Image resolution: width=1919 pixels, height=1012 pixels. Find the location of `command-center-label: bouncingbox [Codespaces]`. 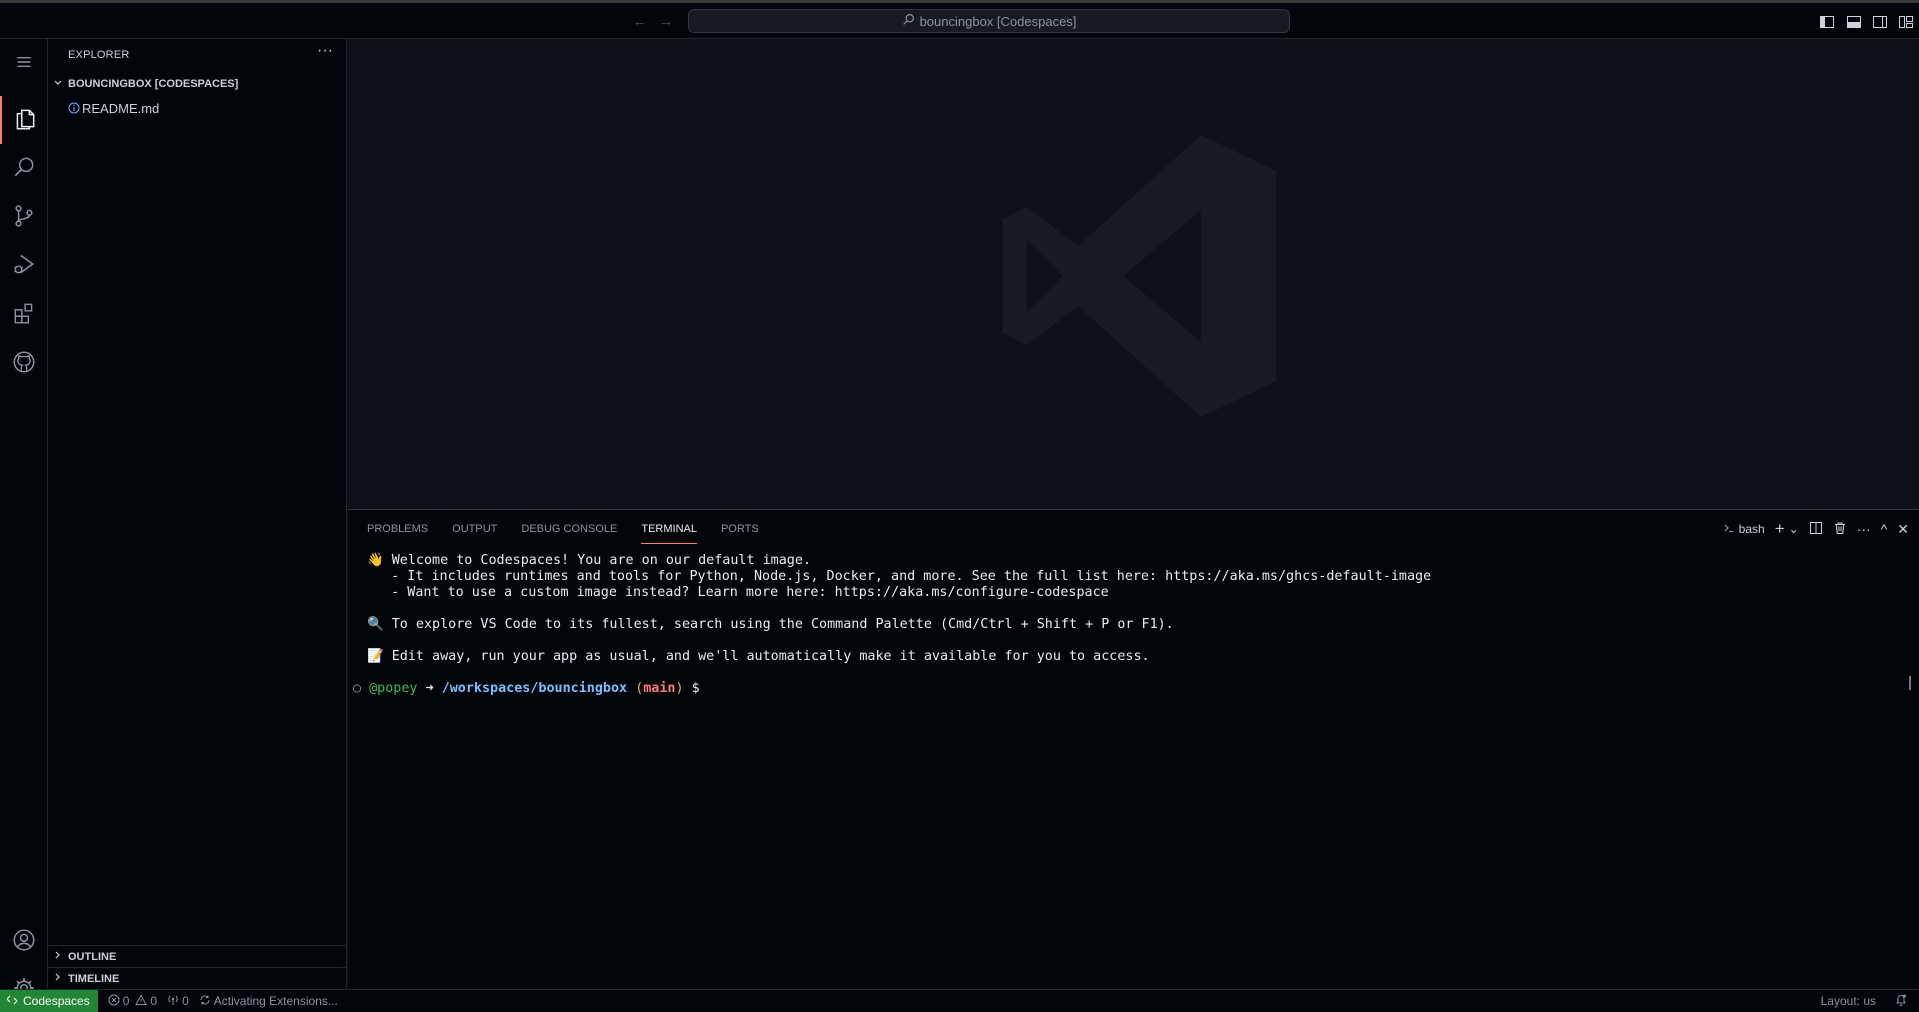

command-center-label: bouncingbox [Codespaces] is located at coordinates (998, 21).